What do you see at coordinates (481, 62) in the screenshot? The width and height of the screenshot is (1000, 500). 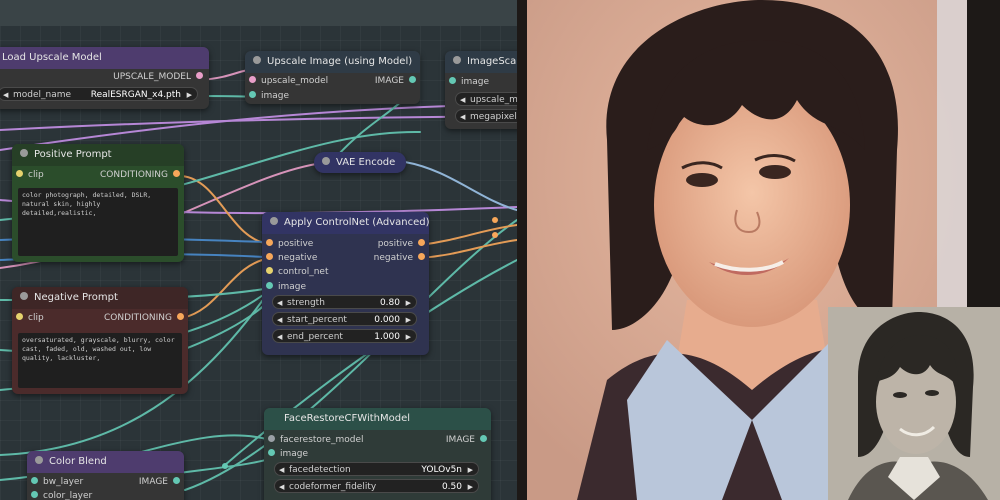 I see `node-header: ImageScale` at bounding box center [481, 62].